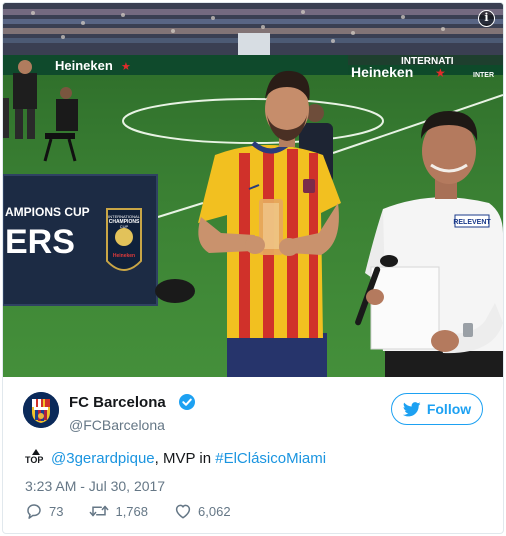 The height and width of the screenshot is (536, 506). I want to click on top-badge-text: TOP, so click(34, 460).